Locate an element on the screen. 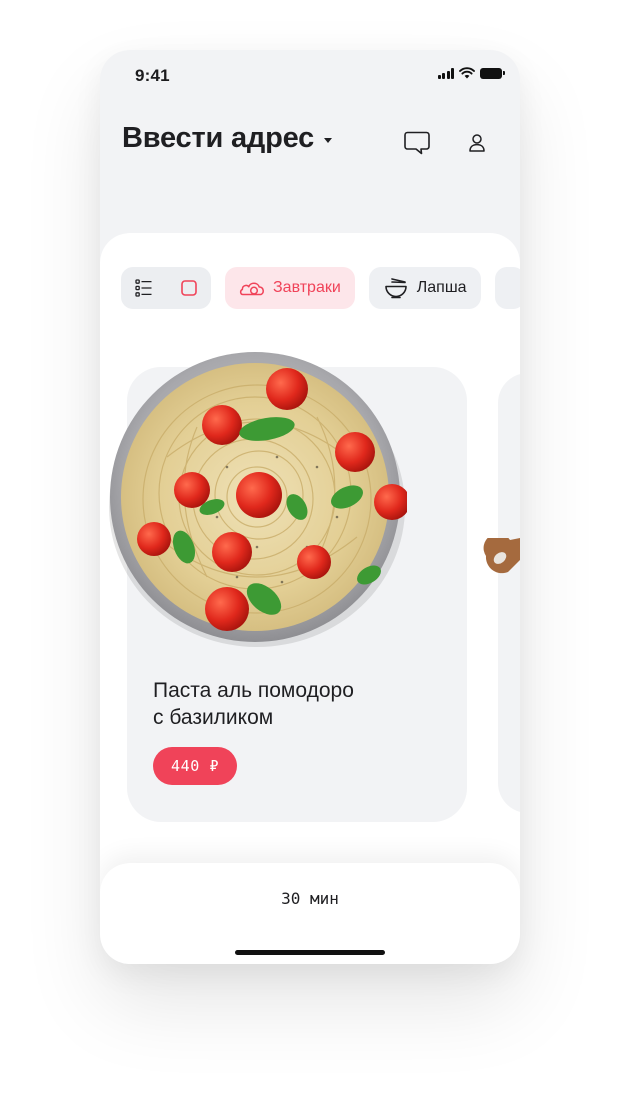  status-time: 9:41 is located at coordinates (152, 75).